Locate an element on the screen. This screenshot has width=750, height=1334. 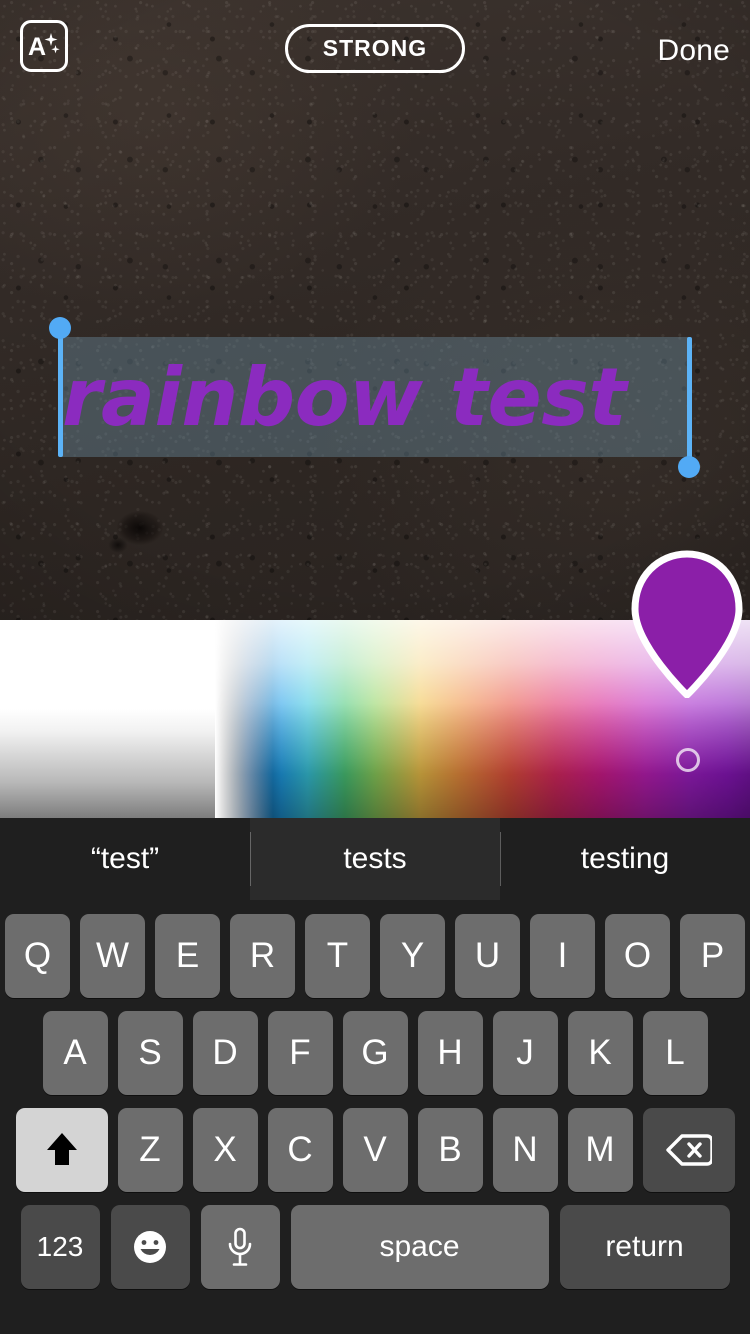
emoji-key is located at coordinates (150, 1247).